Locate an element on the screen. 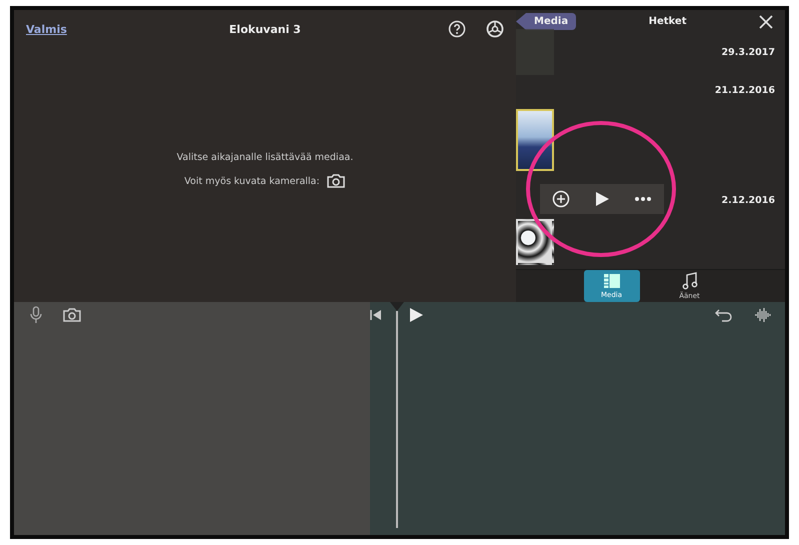 The width and height of the screenshot is (799, 545). back-button: Media is located at coordinates (546, 21).